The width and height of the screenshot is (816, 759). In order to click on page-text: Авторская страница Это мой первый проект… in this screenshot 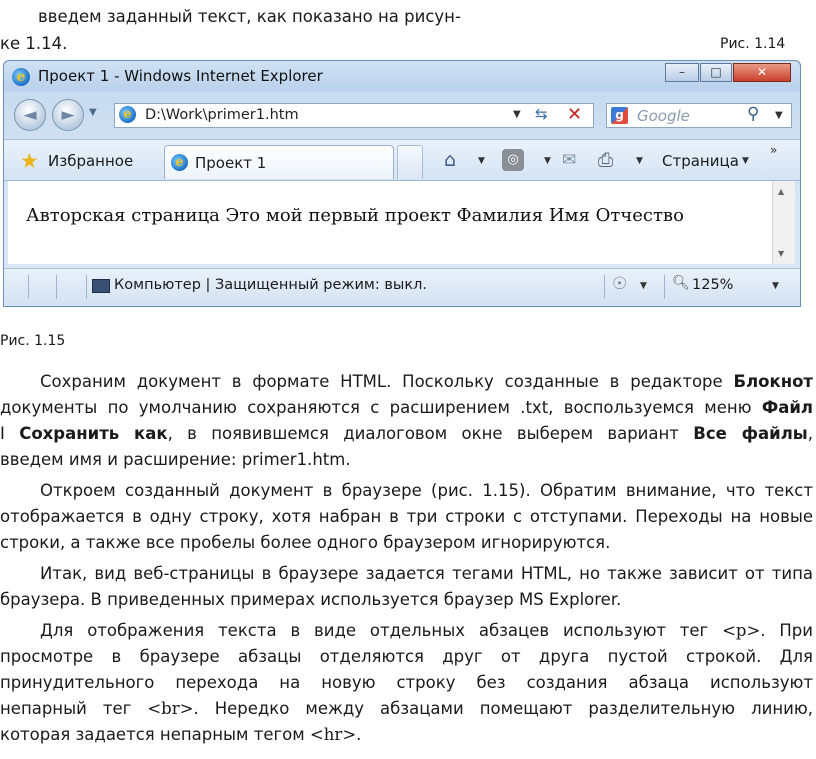, I will do `click(355, 215)`.